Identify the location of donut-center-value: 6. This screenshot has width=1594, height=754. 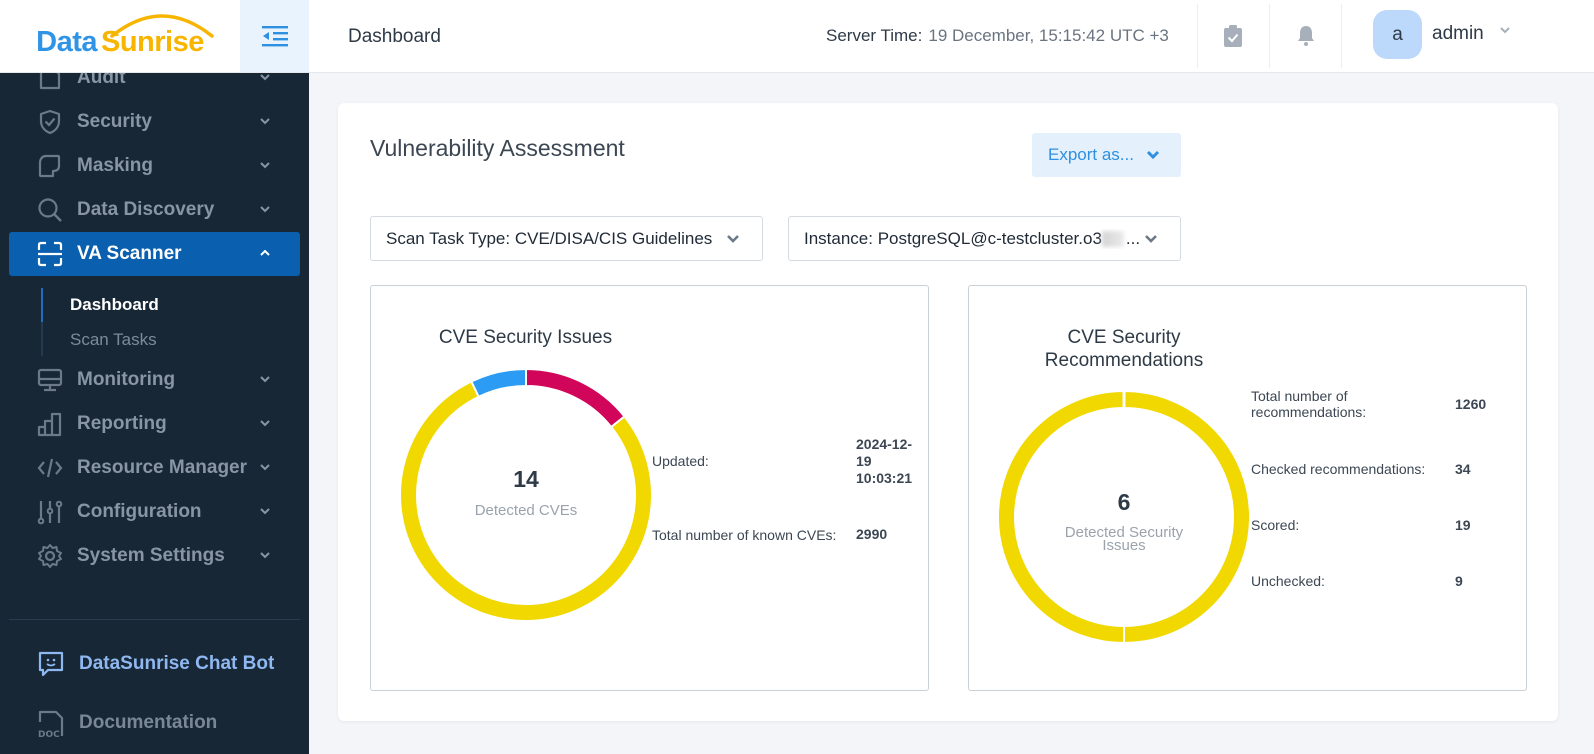
(1124, 502).